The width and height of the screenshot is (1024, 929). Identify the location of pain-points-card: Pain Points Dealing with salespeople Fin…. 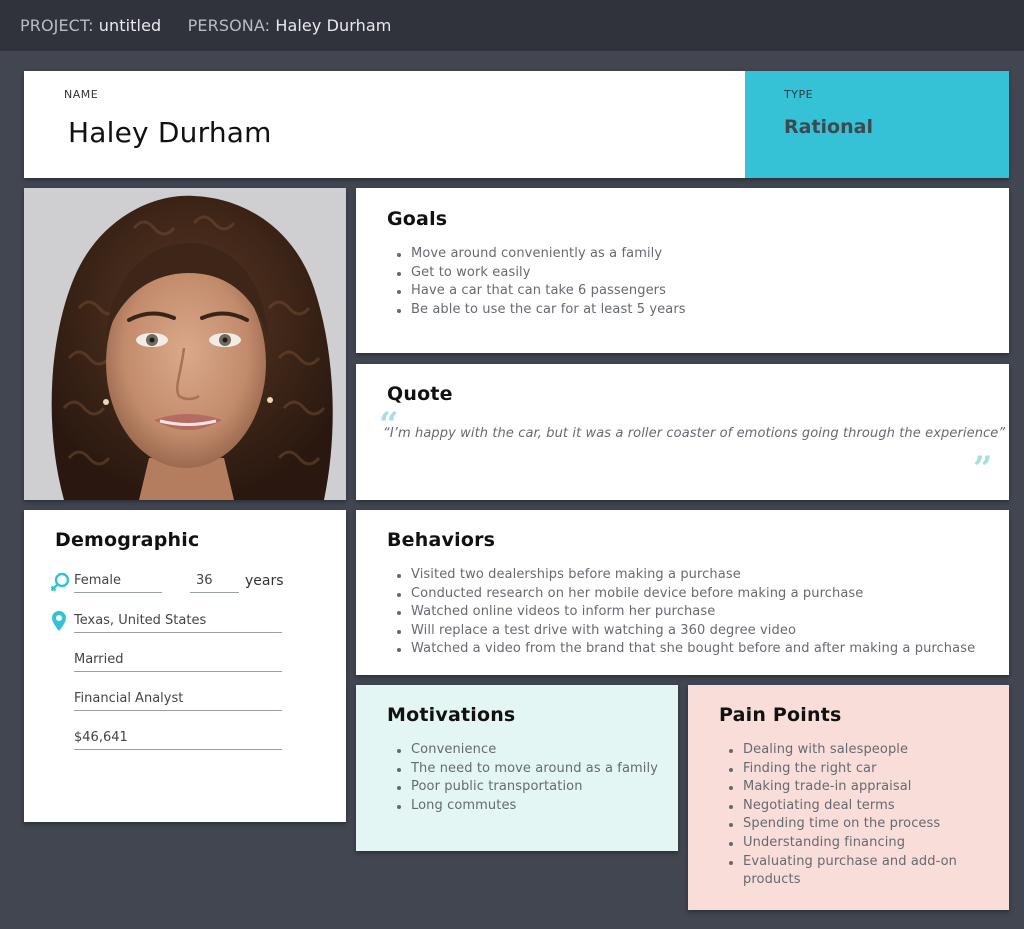
(848, 797).